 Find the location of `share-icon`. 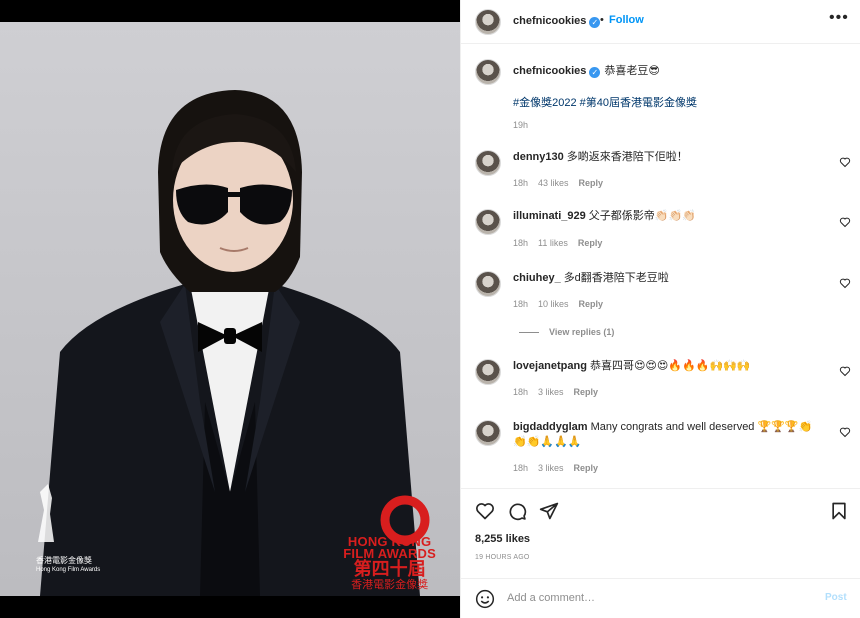

share-icon is located at coordinates (549, 511).